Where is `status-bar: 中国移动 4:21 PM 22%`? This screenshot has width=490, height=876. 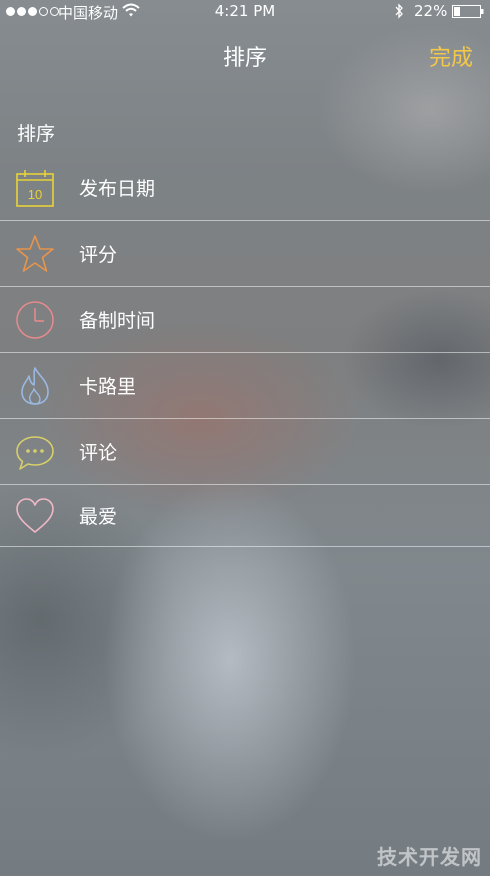 status-bar: 中国移动 4:21 PM 22% is located at coordinates (245, 12).